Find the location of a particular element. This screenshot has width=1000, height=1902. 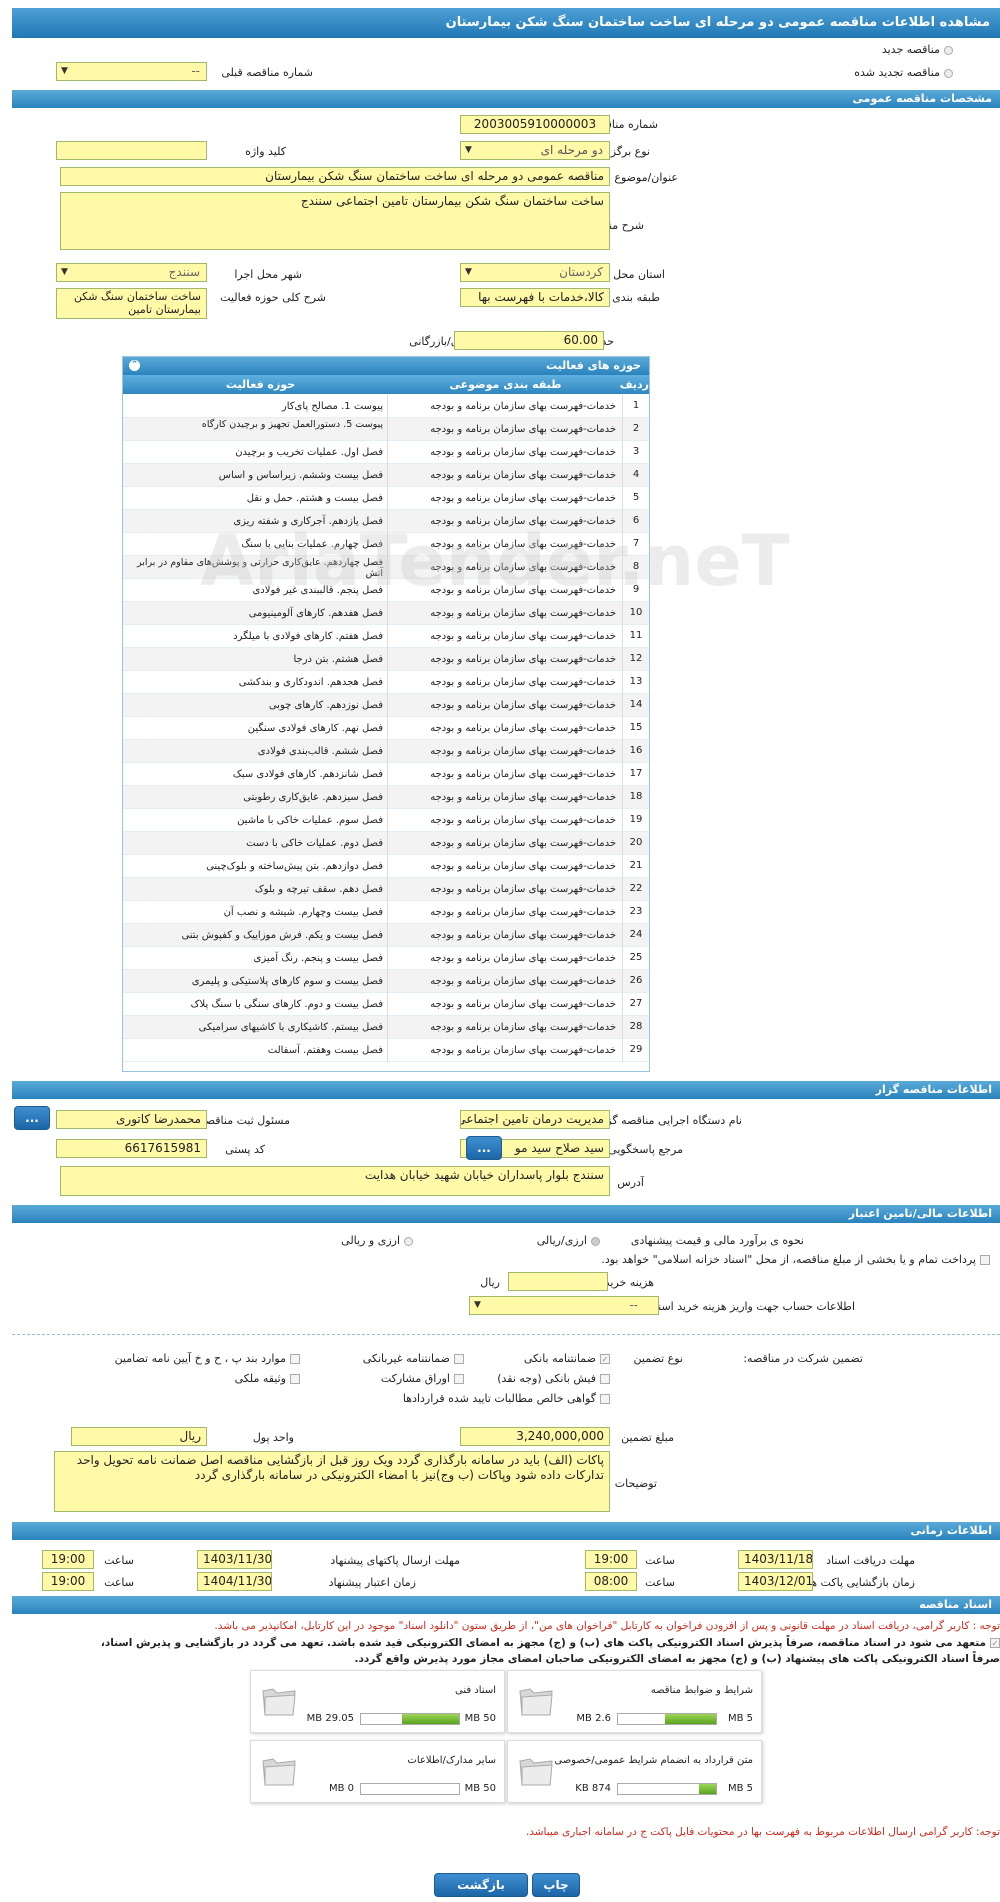

city-label: شهر محل اجرا is located at coordinates (268, 274).